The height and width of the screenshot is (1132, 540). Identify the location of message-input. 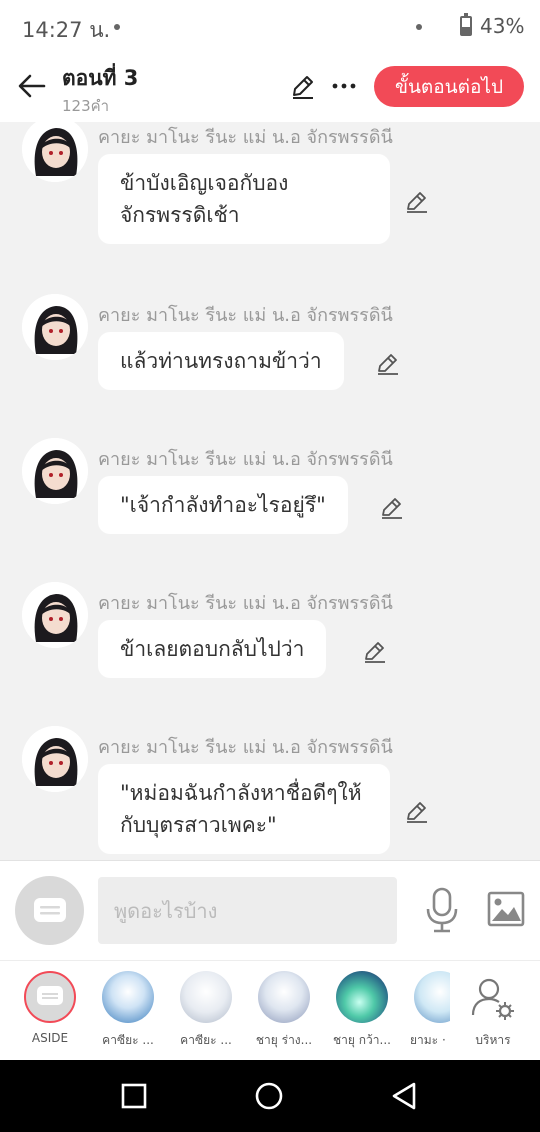
(247, 910).